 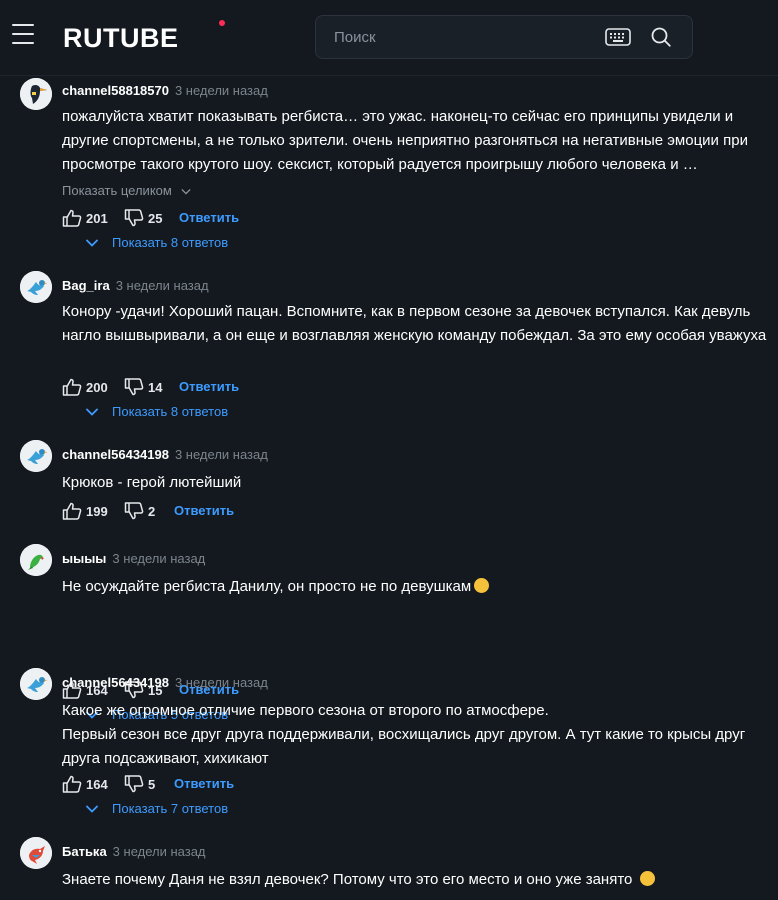 I want to click on comment-author: channel58818570, so click(x=115, y=90).